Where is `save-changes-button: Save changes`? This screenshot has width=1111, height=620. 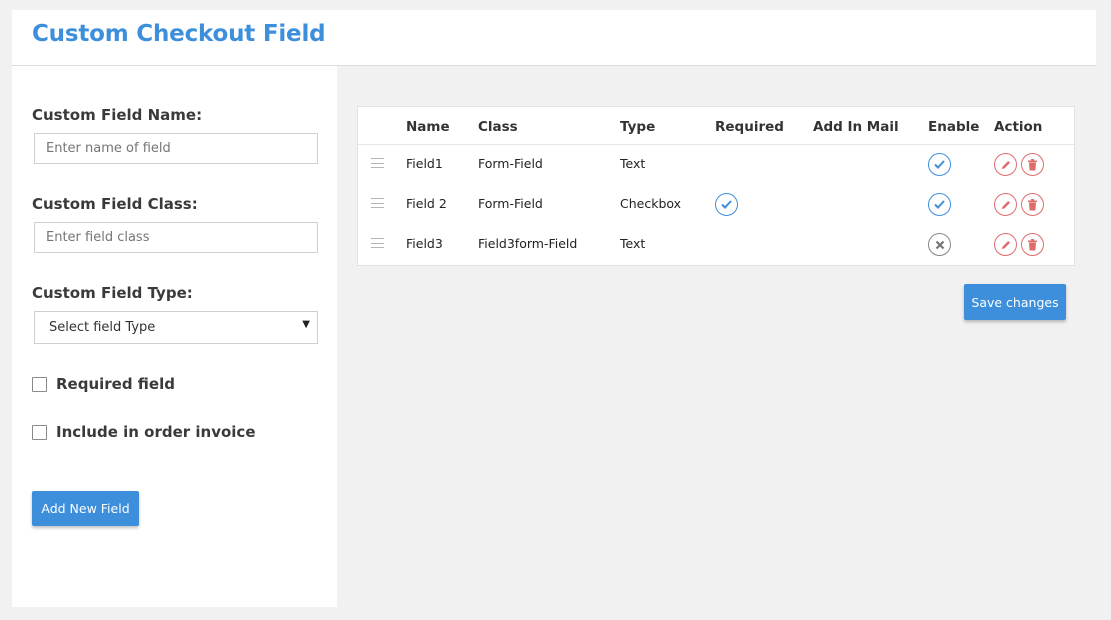
save-changes-button: Save changes is located at coordinates (1015, 302).